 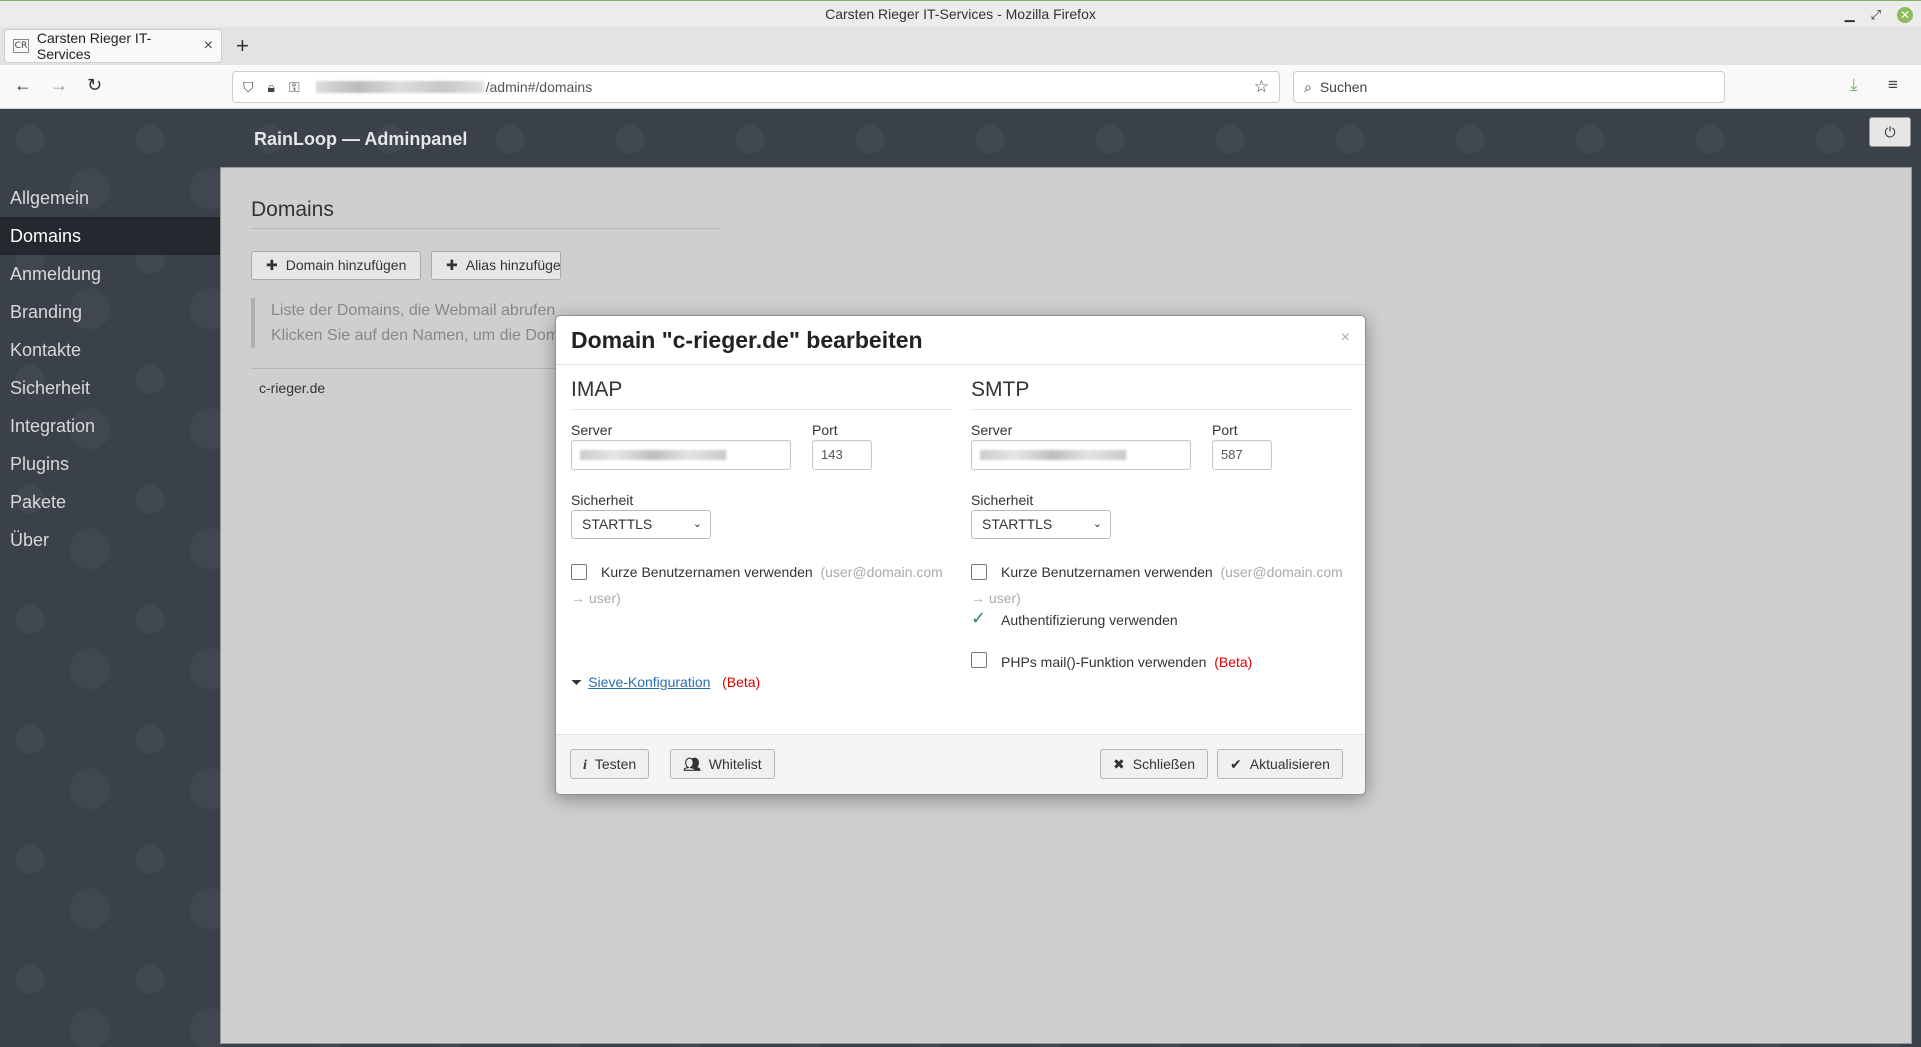 I want to click on imap-port-label: Port, so click(x=825, y=430).